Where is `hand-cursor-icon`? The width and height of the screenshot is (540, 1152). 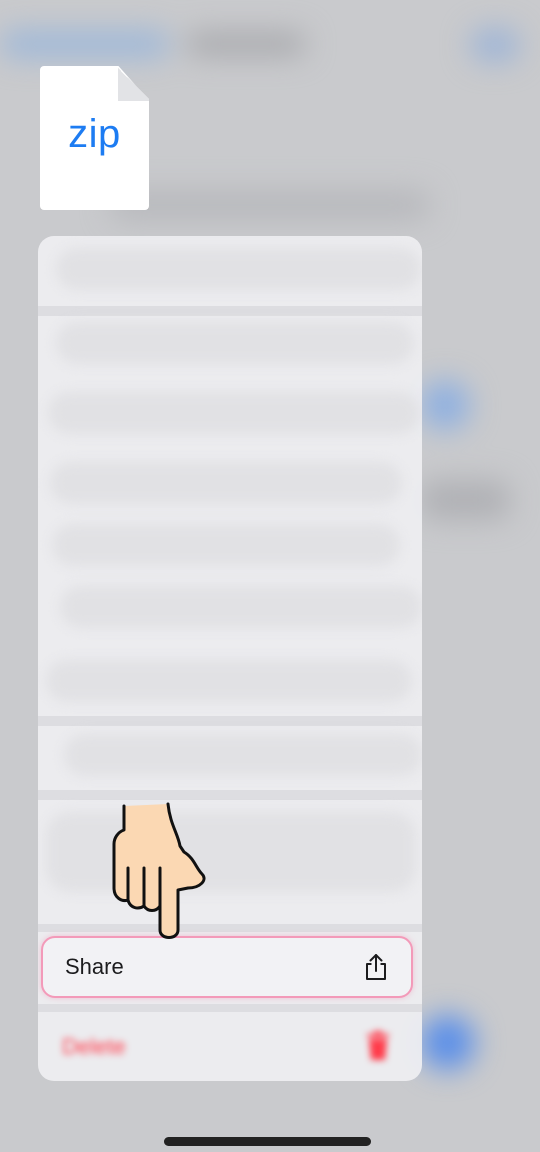
hand-cursor-icon is located at coordinates (159, 870).